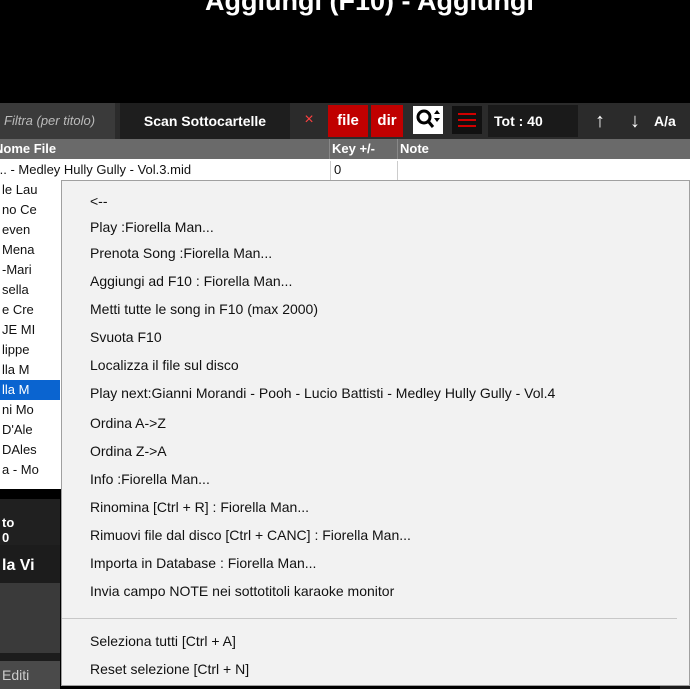 The height and width of the screenshot is (689, 690). I want to click on sort-case-button: A/a, so click(665, 121).